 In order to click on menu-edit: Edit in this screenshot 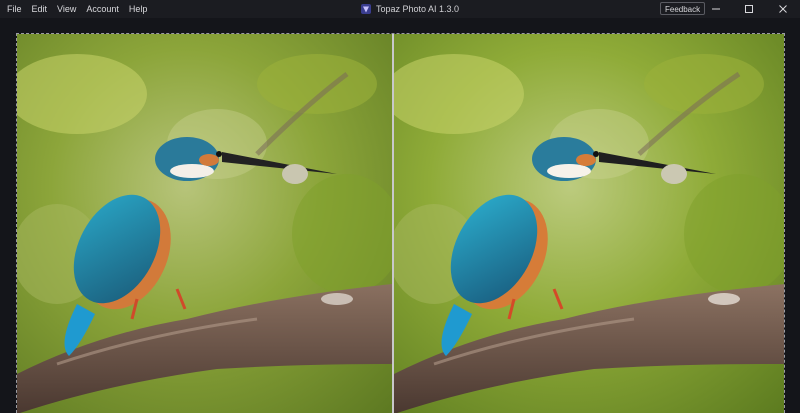, I will do `click(40, 9)`.